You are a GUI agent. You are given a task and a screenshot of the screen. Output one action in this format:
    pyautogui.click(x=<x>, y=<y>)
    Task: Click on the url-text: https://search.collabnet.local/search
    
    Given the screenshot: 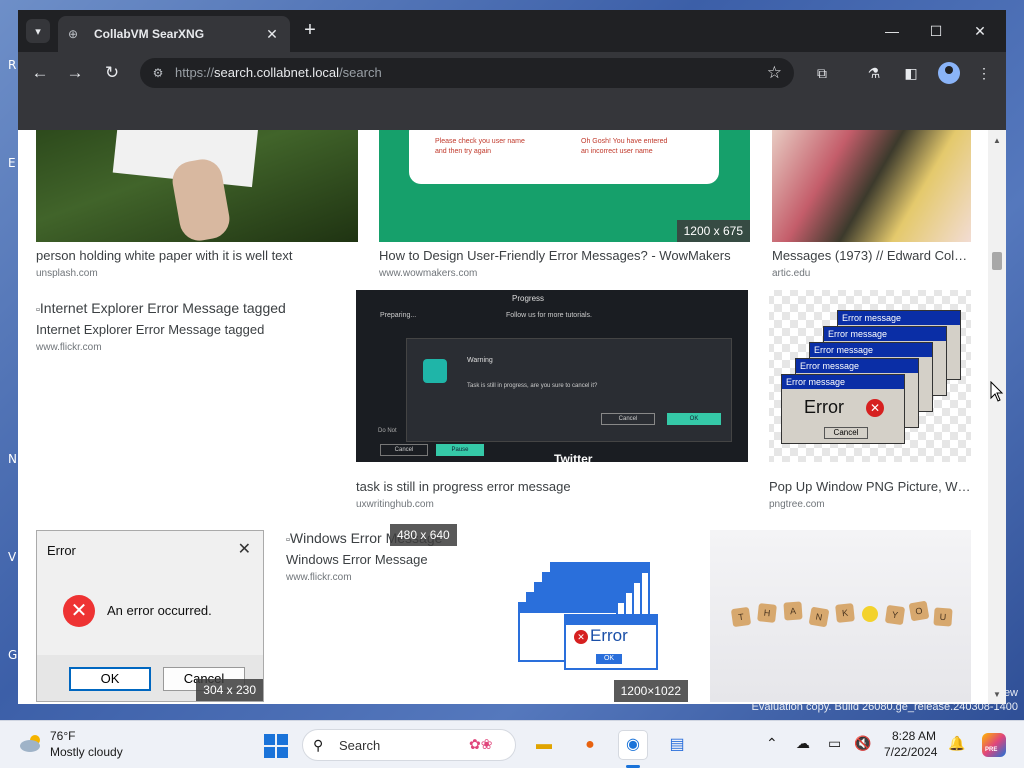 What is the action you would take?
    pyautogui.click(x=278, y=72)
    